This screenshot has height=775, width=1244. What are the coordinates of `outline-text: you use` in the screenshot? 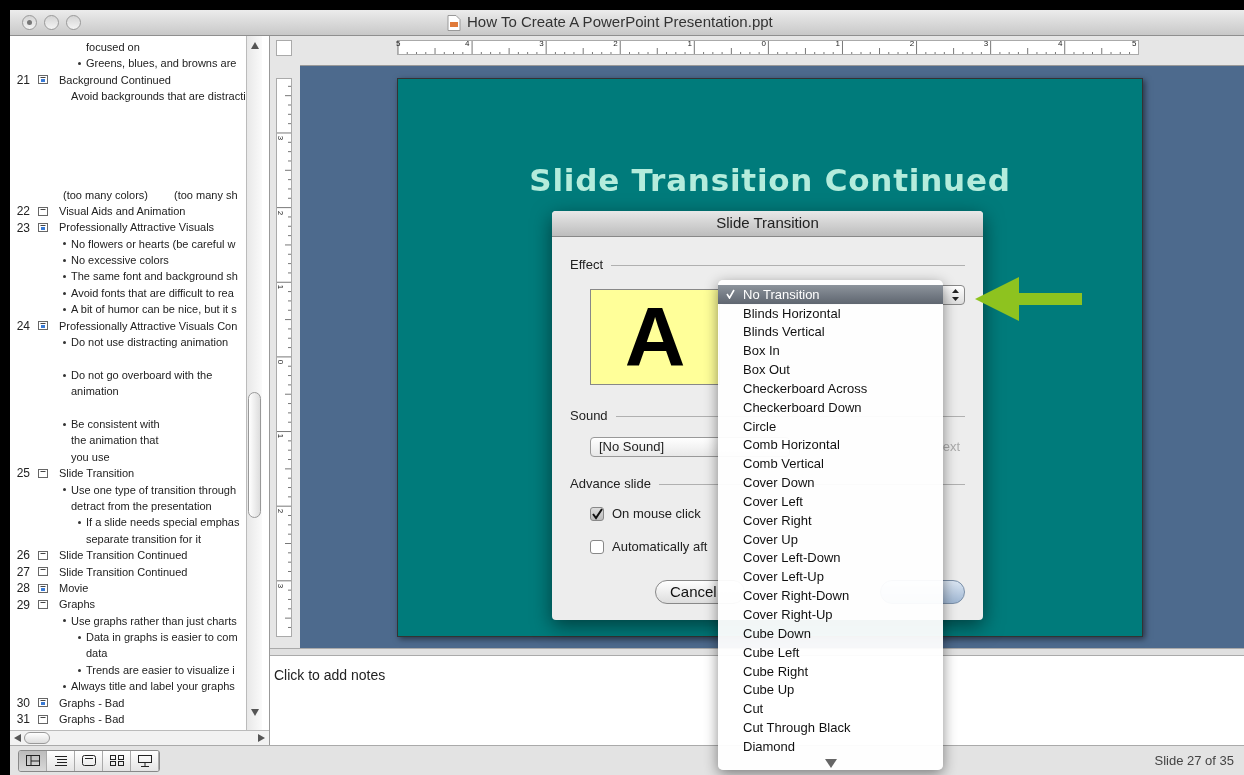 It's located at (90, 457).